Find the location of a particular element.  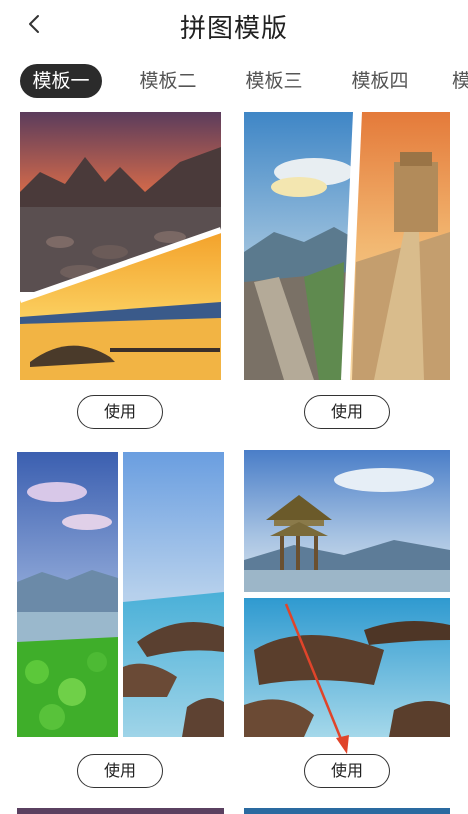

tab-template-3: 模板三 is located at coordinates (274, 81).